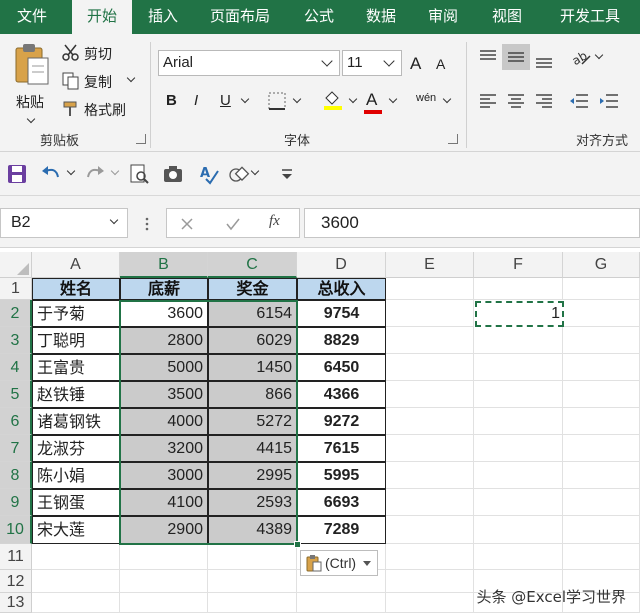 The height and width of the screenshot is (613, 640). Describe the element at coordinates (453, 139) in the screenshot. I see `dialog-launcher-icon` at that location.